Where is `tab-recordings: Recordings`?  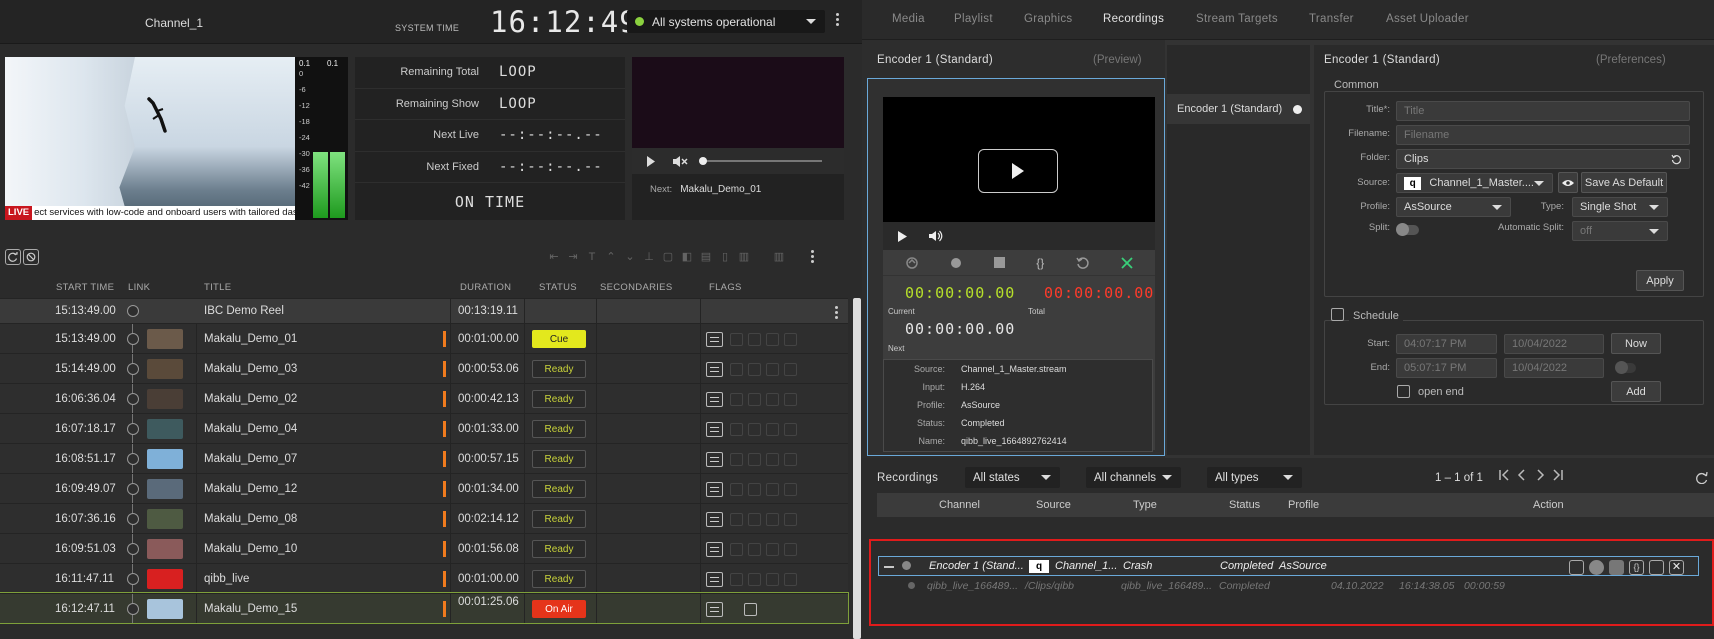
tab-recordings: Recordings is located at coordinates (1133, 19).